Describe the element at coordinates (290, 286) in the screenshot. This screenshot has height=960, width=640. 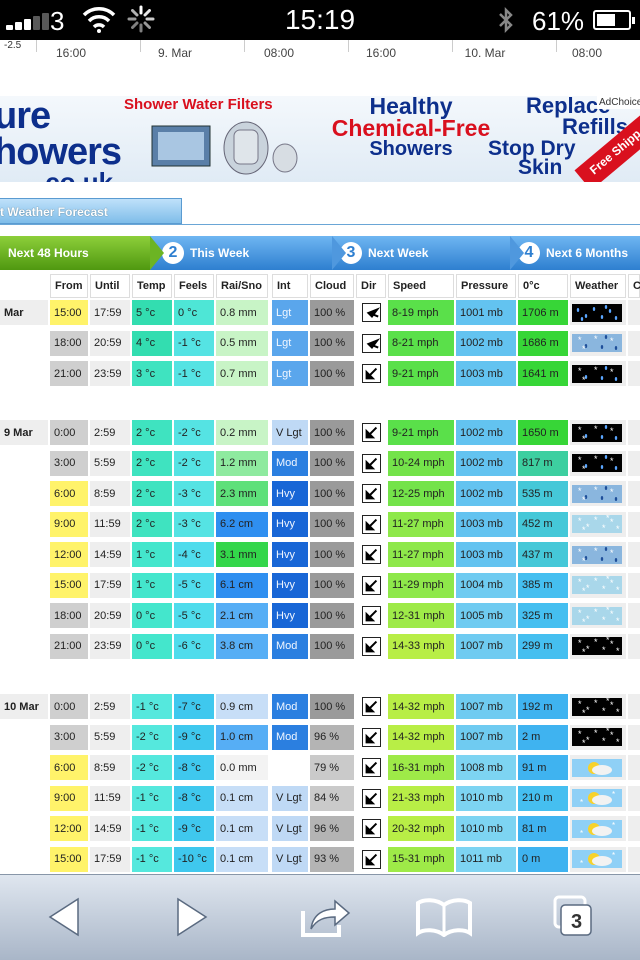
I see `column-header-int: Int` at that location.